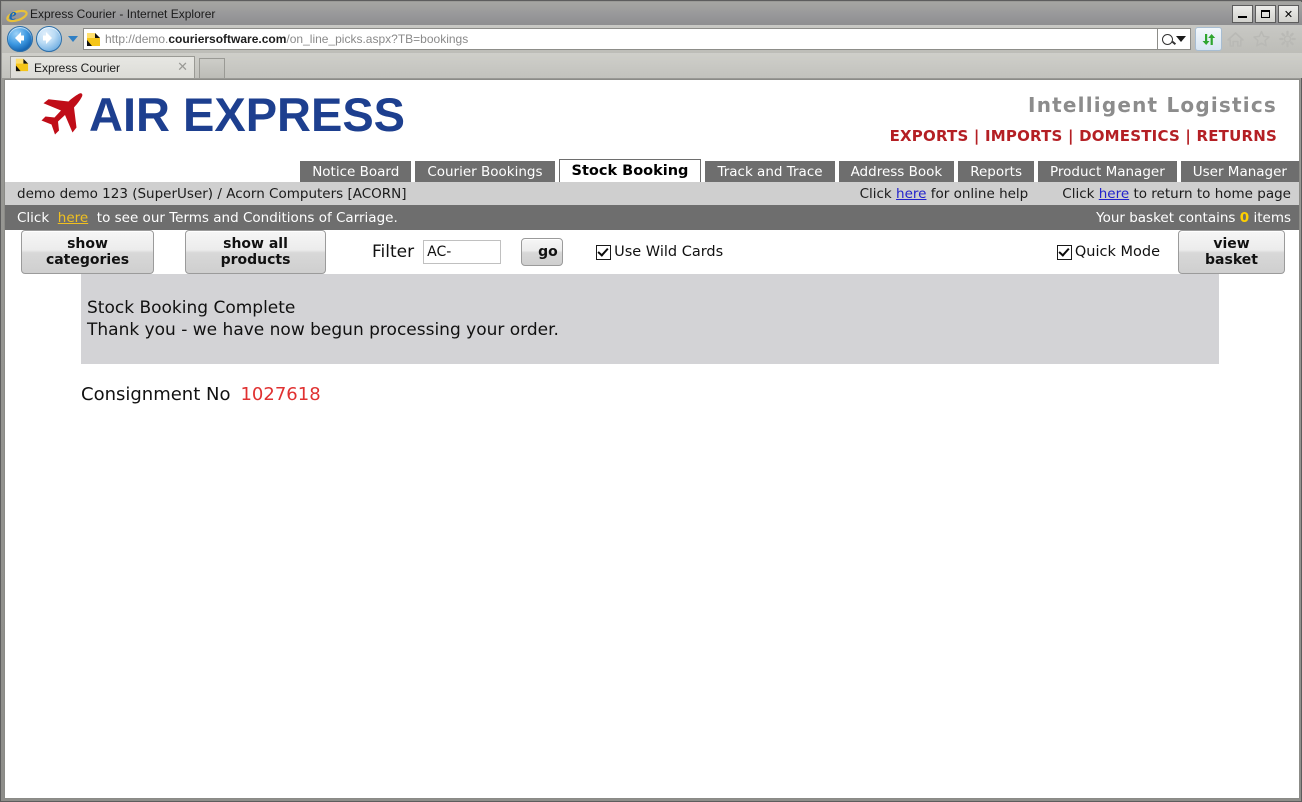 The height and width of the screenshot is (802, 1302). What do you see at coordinates (770, 171) in the screenshot?
I see `tab-track-and-trace: Track and Trace` at bounding box center [770, 171].